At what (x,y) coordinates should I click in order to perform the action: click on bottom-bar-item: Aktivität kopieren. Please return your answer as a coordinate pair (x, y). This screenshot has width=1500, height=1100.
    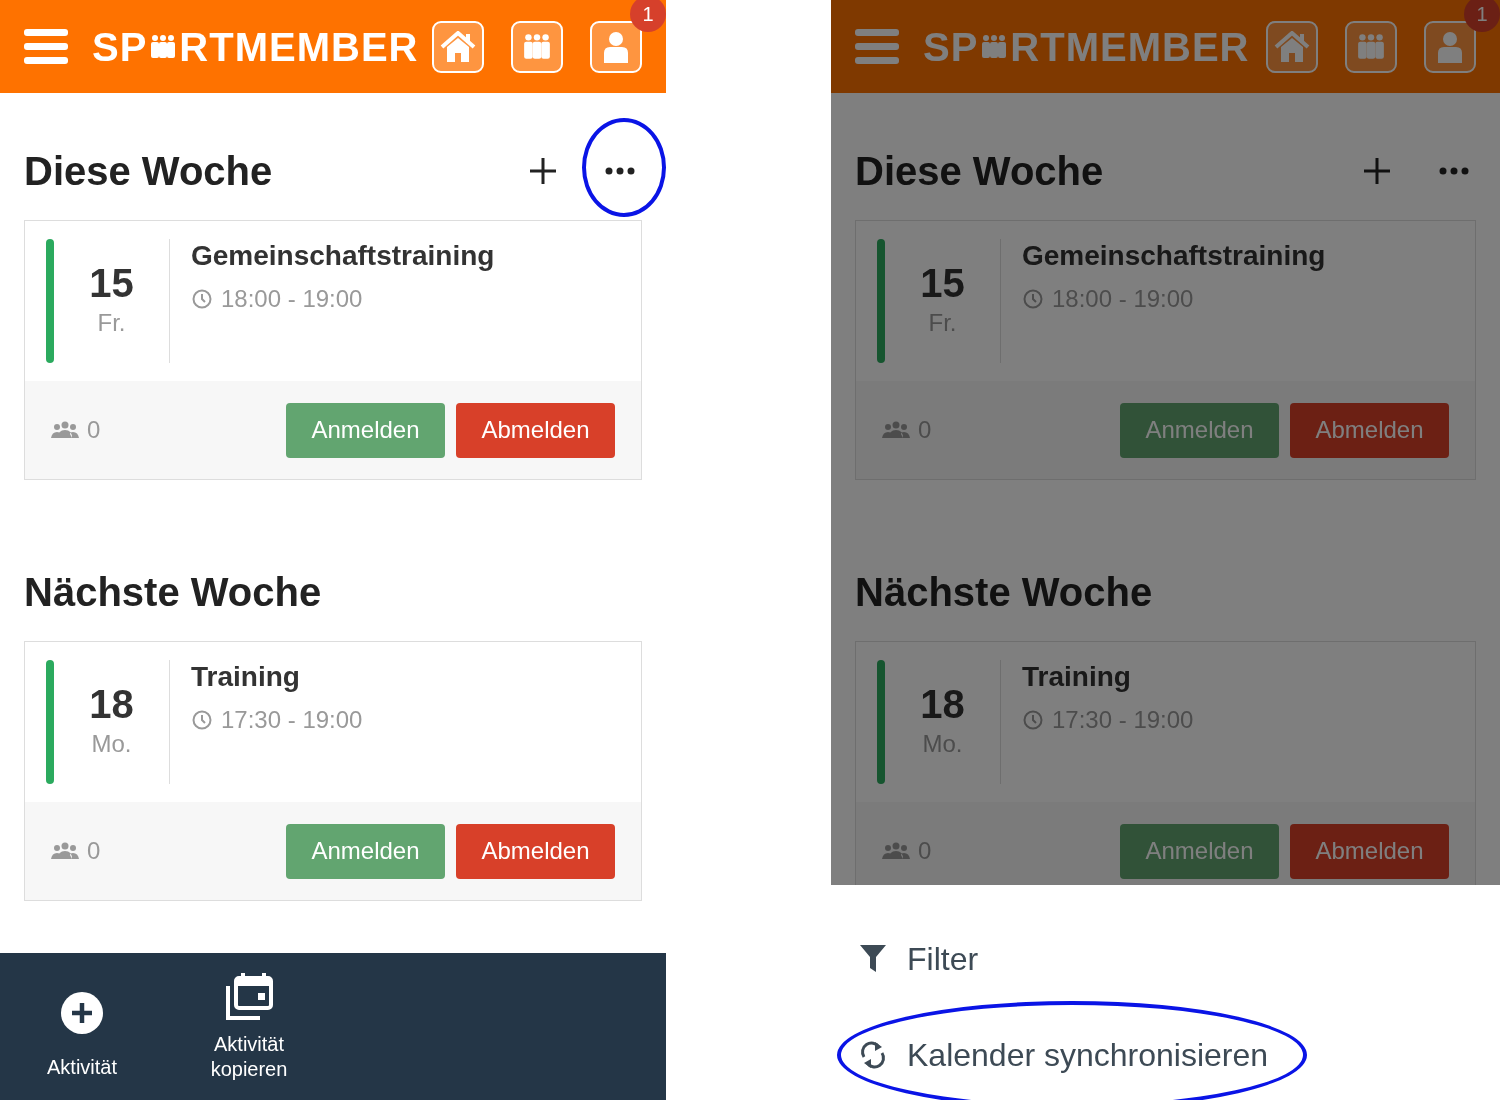
    Looking at the image, I should click on (249, 1026).